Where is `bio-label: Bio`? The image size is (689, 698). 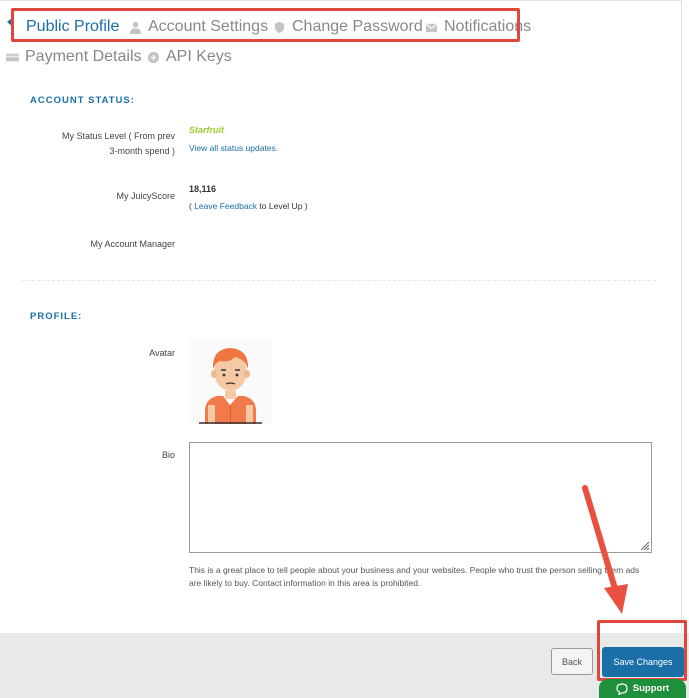 bio-label: Bio is located at coordinates (168, 455).